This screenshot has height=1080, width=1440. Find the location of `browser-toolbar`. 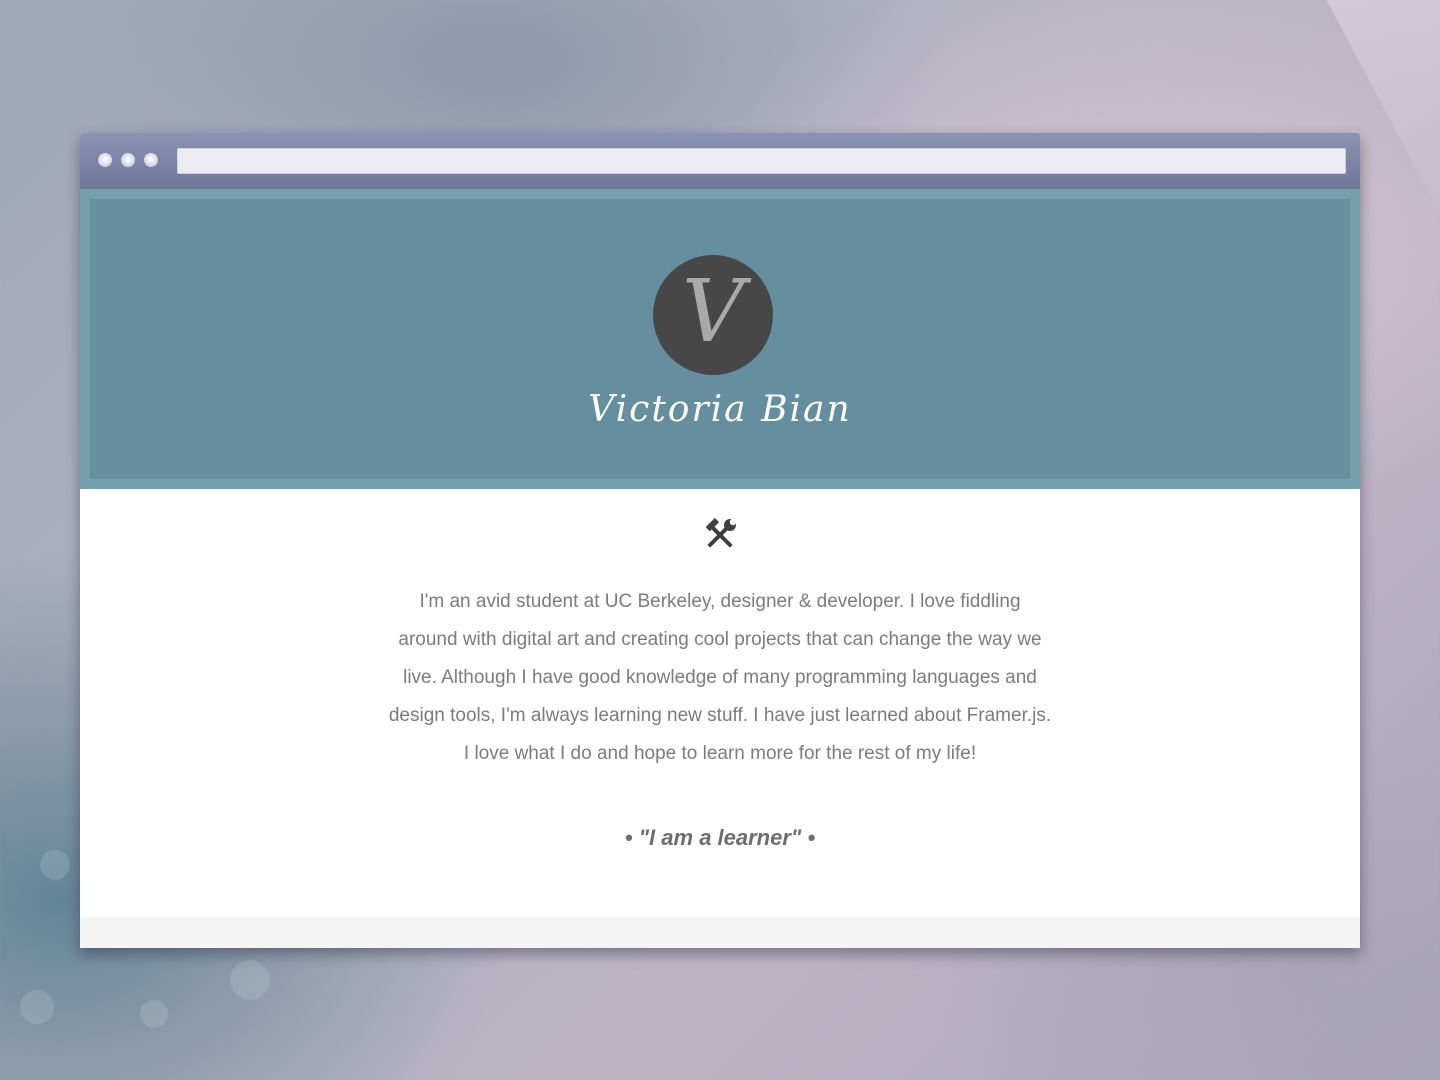

browser-toolbar is located at coordinates (720, 161).